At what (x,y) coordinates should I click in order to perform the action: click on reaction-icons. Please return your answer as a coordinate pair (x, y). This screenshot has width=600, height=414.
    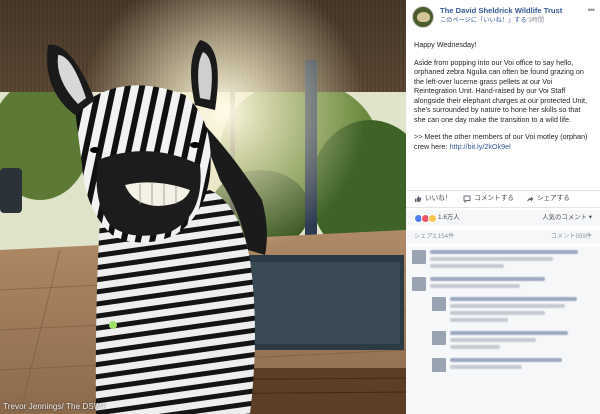
    Looking at the image, I should click on (425, 218).